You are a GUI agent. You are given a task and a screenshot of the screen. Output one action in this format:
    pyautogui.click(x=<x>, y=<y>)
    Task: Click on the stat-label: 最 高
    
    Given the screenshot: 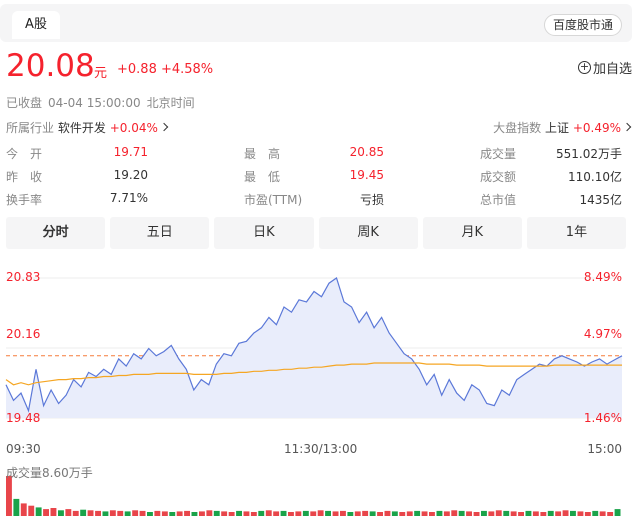 What is the action you would take?
    pyautogui.click(x=262, y=154)
    